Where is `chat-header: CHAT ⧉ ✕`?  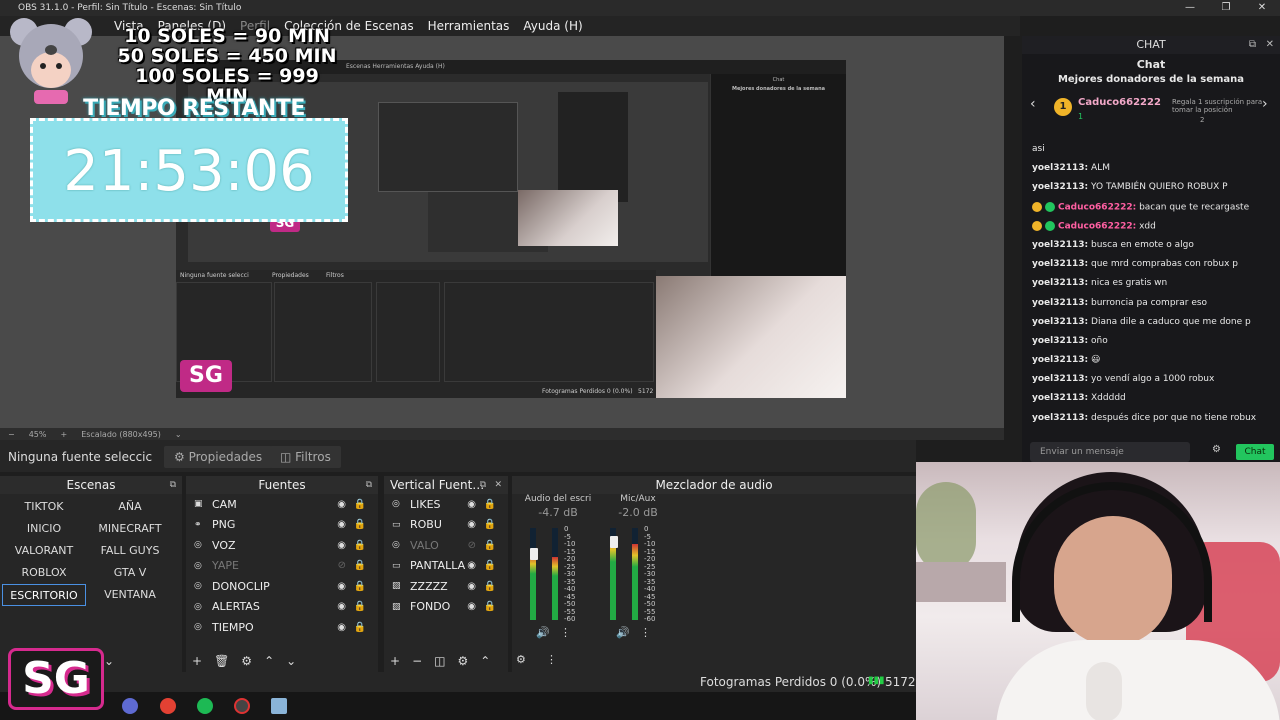
chat-header: CHAT ⧉ ✕ is located at coordinates (1151, 45).